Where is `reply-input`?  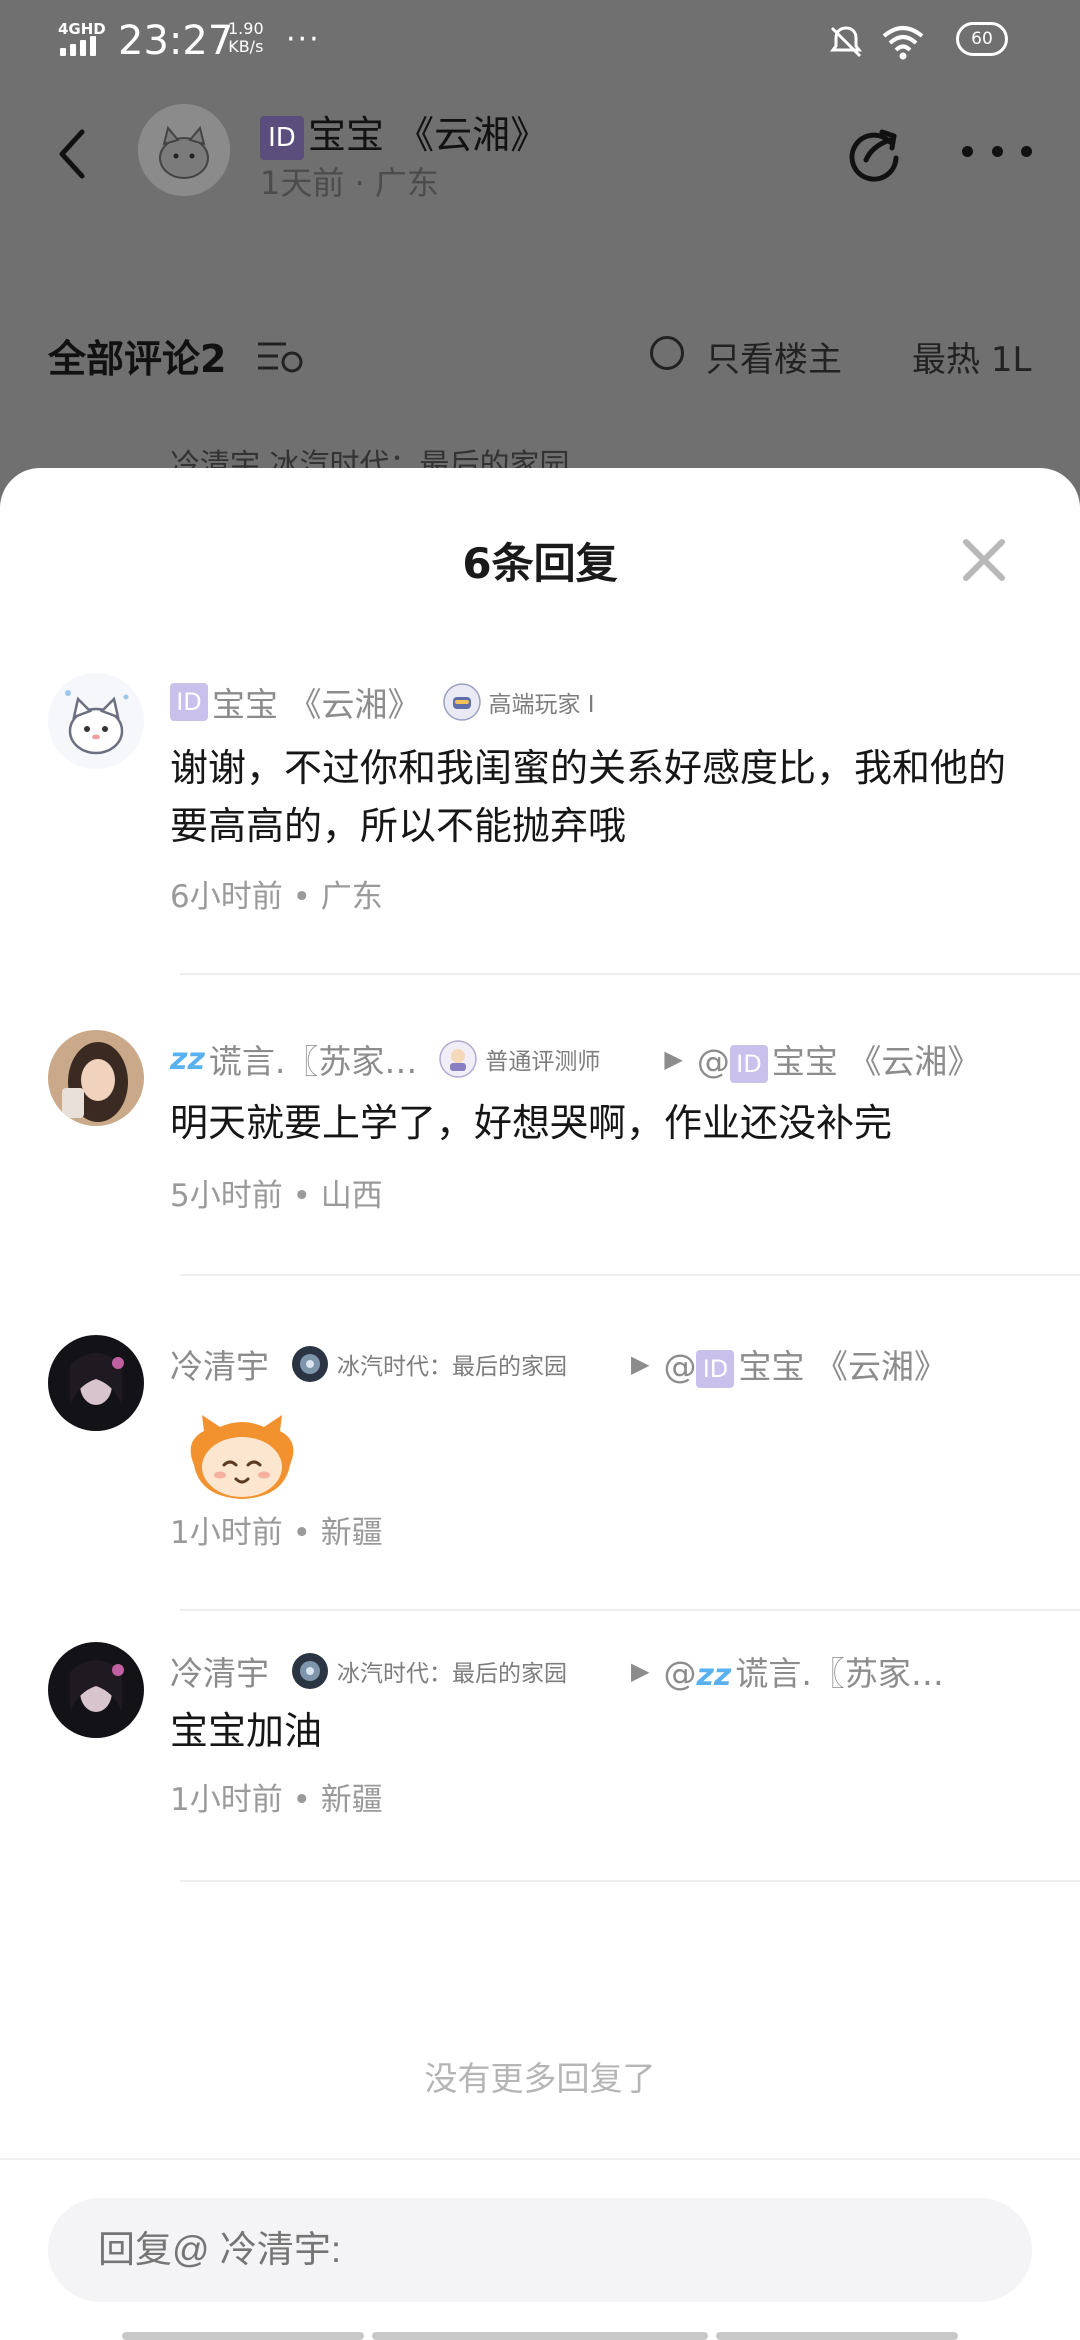 reply-input is located at coordinates (540, 2250).